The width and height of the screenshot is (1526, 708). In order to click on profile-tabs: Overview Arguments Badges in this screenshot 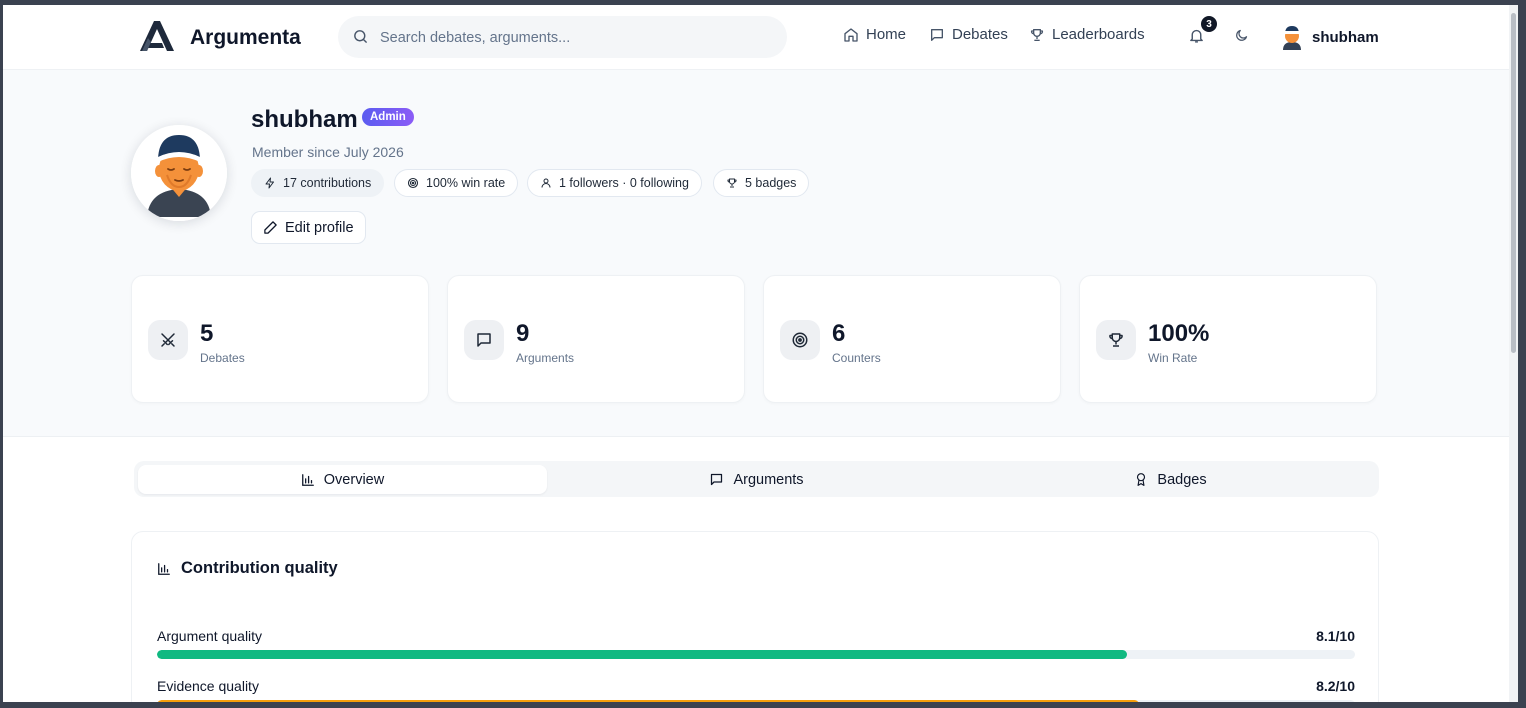, I will do `click(756, 479)`.